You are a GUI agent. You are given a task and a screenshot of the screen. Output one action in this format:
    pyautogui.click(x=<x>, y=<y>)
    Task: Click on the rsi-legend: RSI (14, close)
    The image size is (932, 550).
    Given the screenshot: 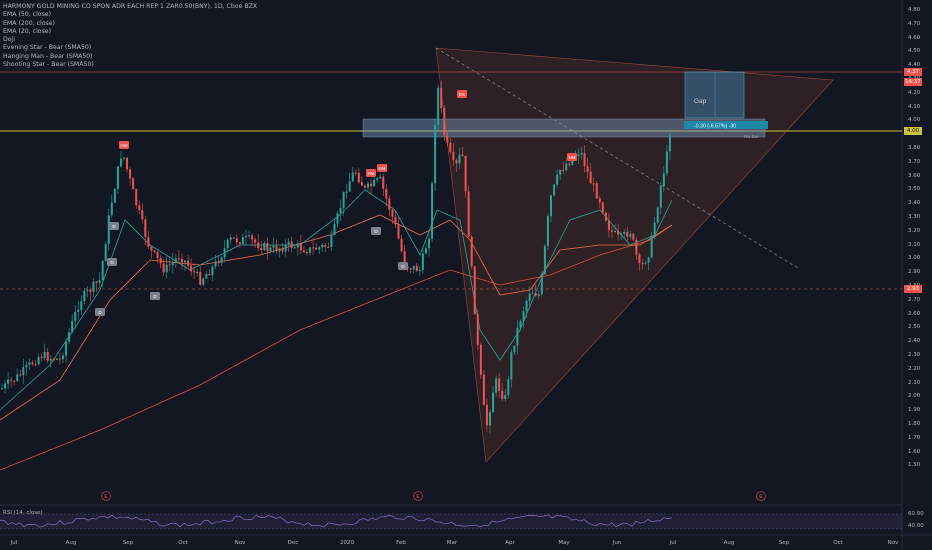 What is the action you would take?
    pyautogui.click(x=23, y=513)
    